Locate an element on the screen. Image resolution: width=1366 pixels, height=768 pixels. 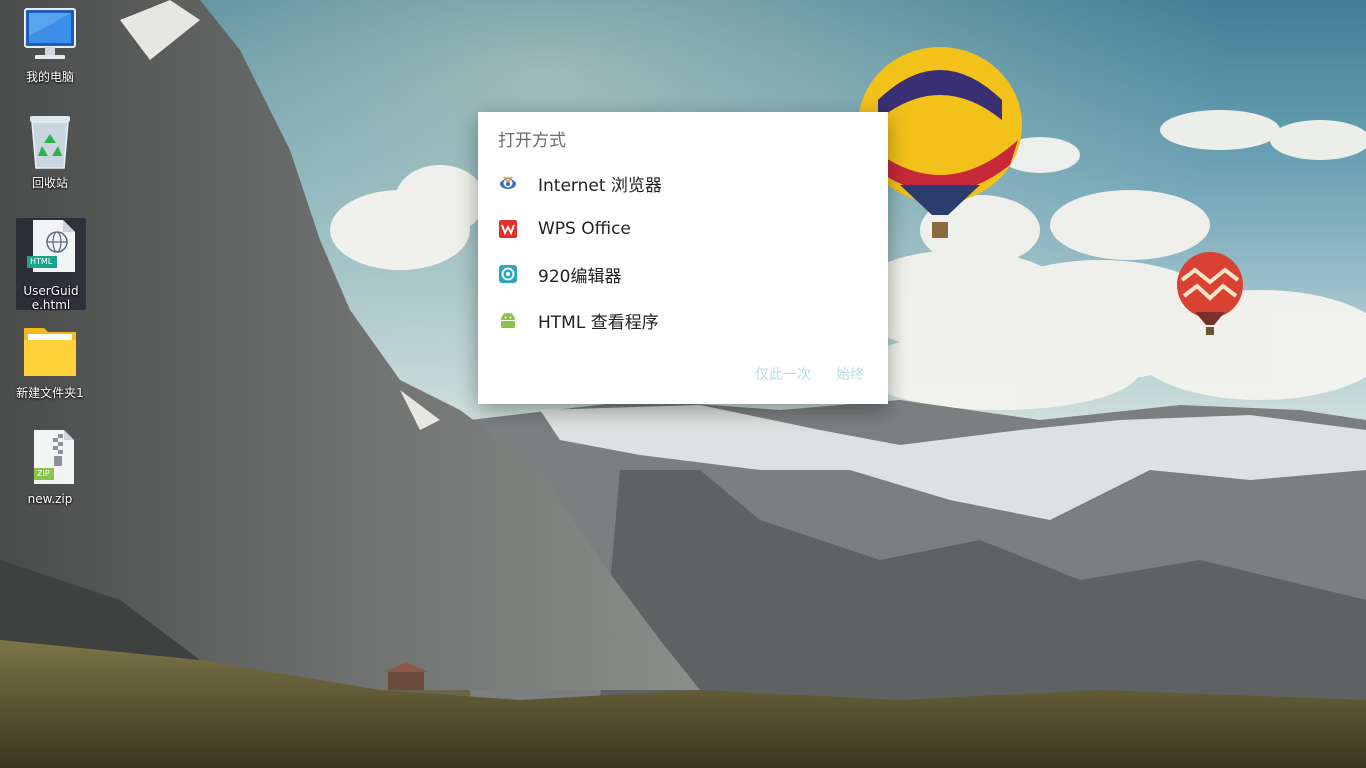
wps-office-icon is located at coordinates (508, 229).